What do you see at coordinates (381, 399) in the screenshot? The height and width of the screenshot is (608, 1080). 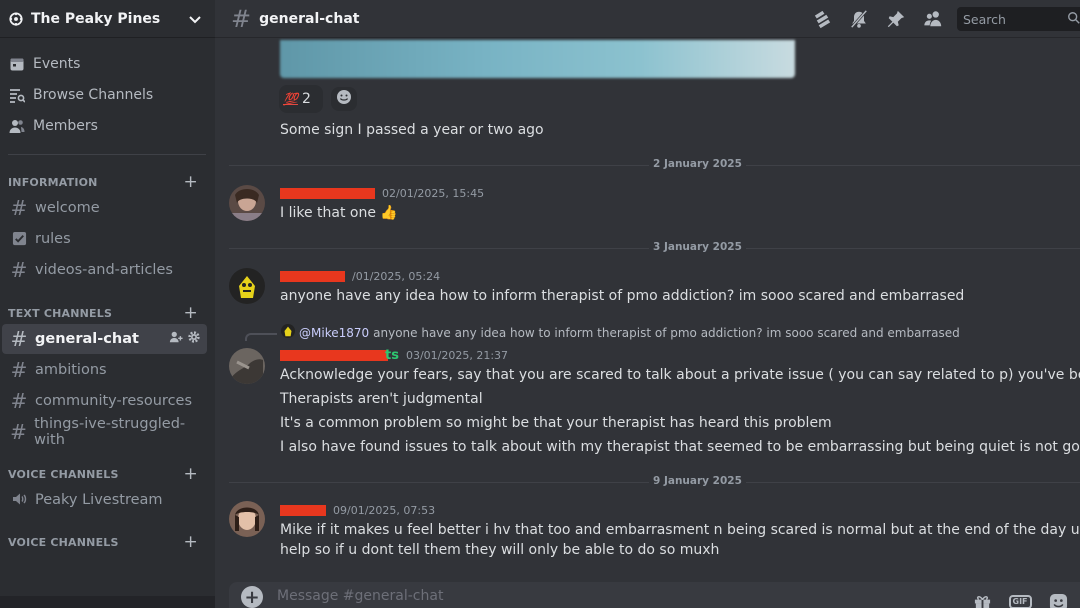 I see `message-text: Therapists aren't judgmental` at bounding box center [381, 399].